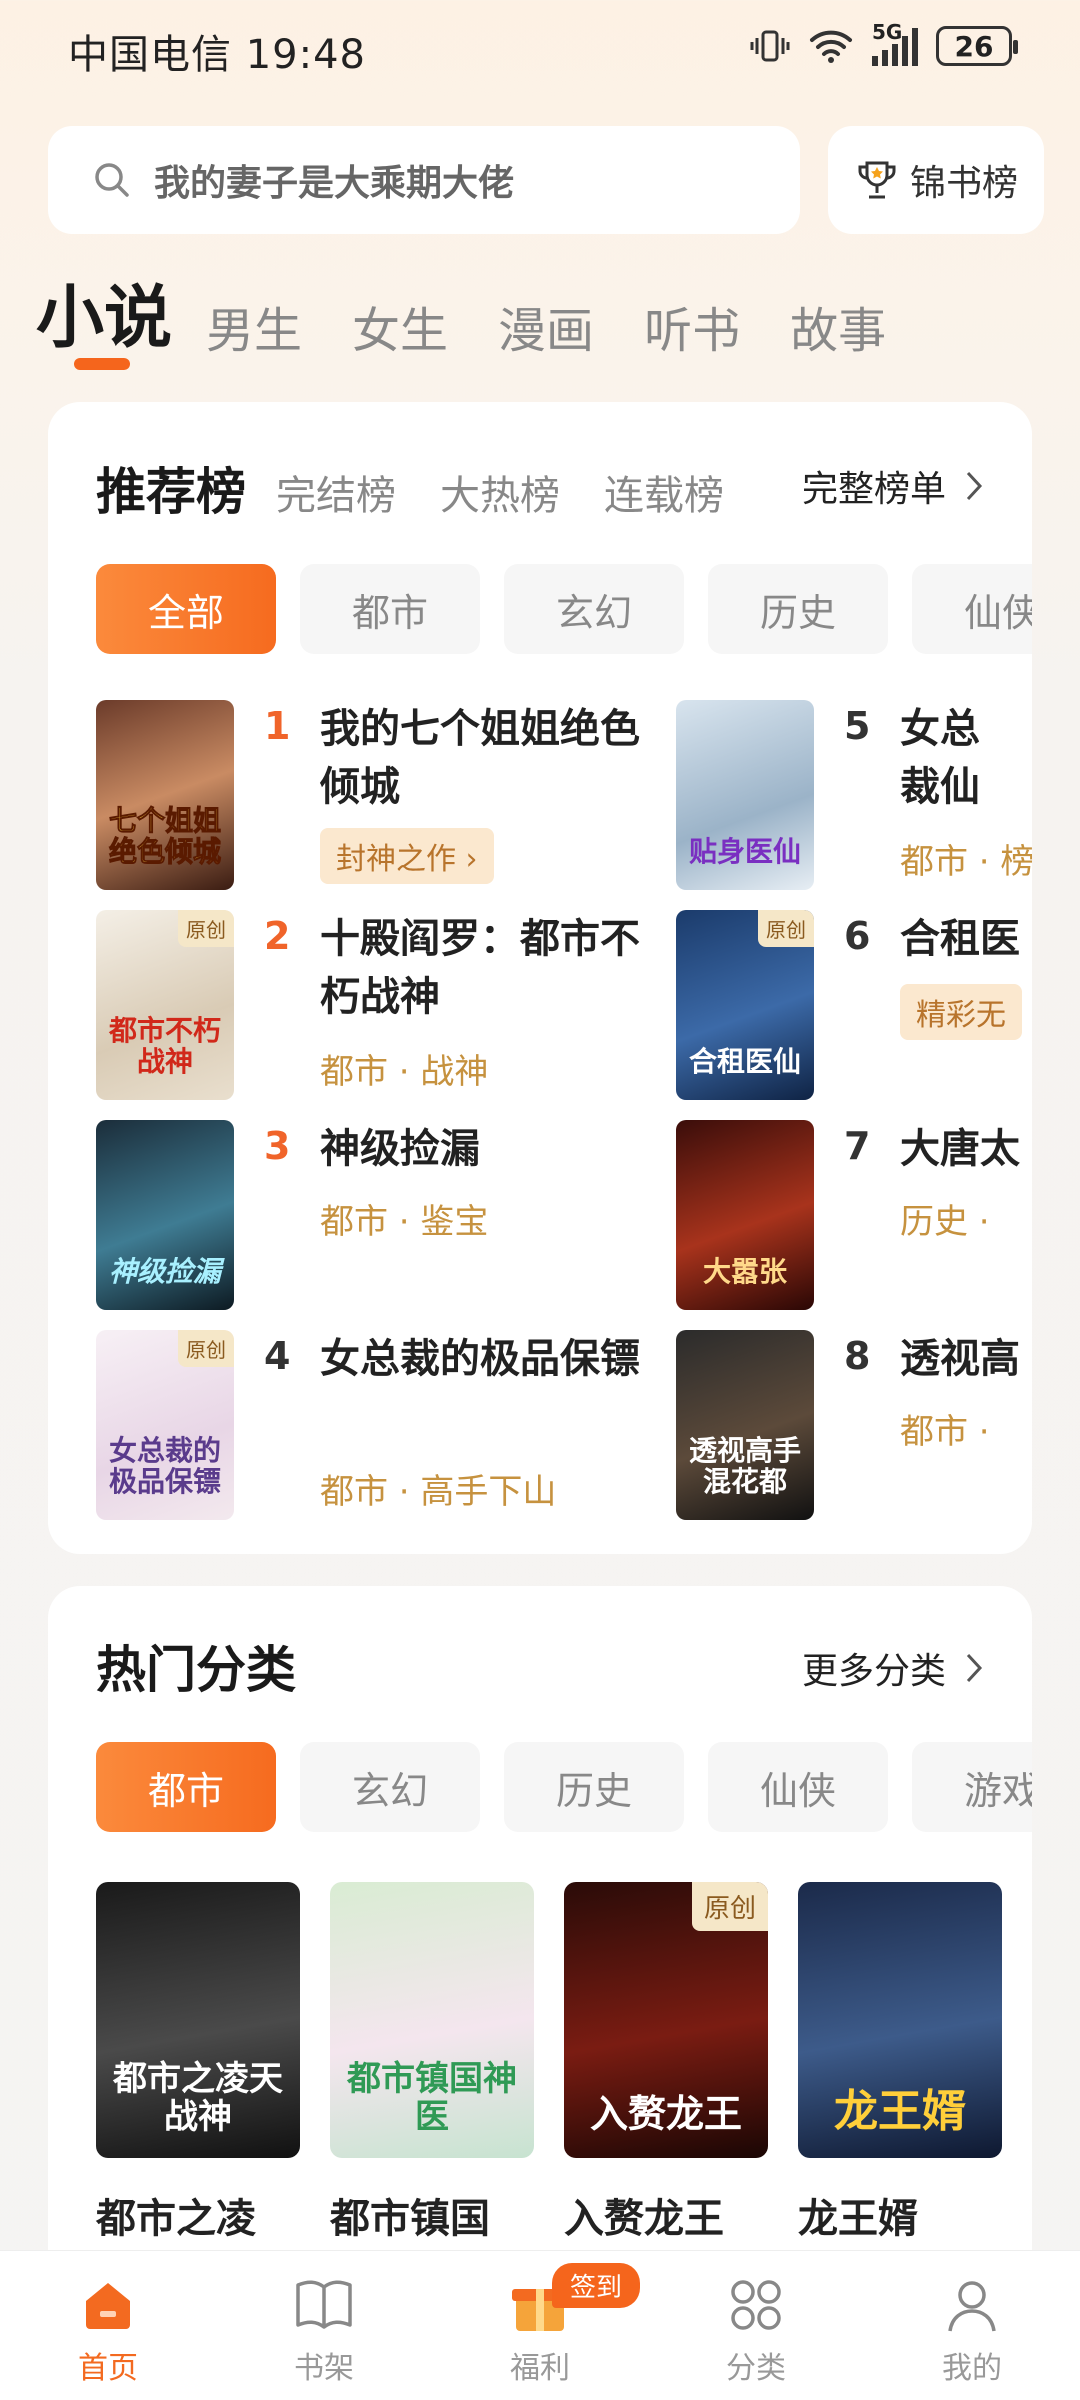 The height and width of the screenshot is (2400, 1080). Describe the element at coordinates (744, 1062) in the screenshot. I see `cover-title: 合租医仙` at that location.